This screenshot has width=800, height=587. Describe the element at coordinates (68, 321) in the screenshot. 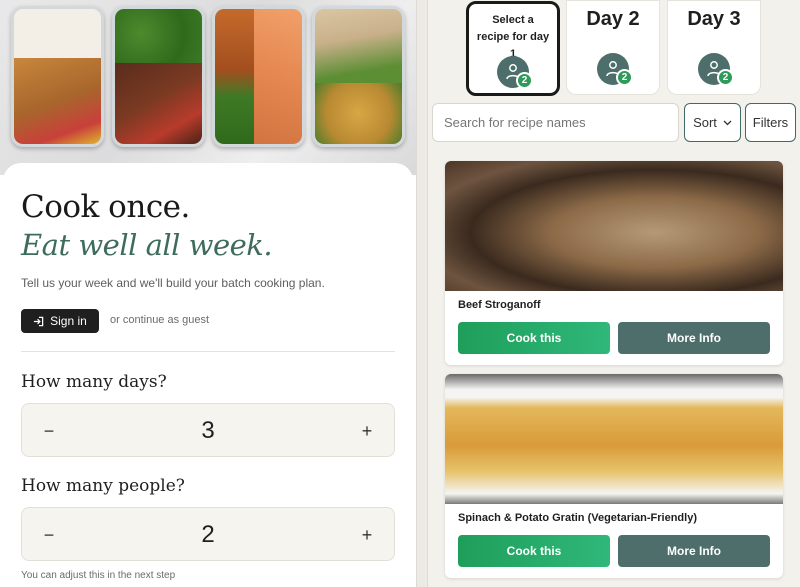

I see `sign-in-label: Sign in` at that location.